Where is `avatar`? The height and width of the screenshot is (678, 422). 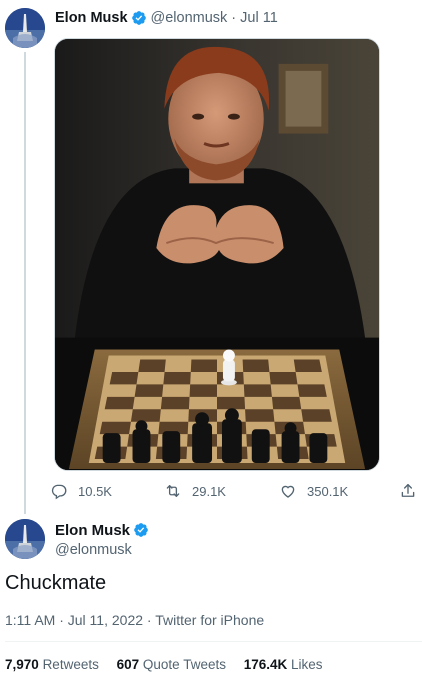
avatar is located at coordinates (25, 28).